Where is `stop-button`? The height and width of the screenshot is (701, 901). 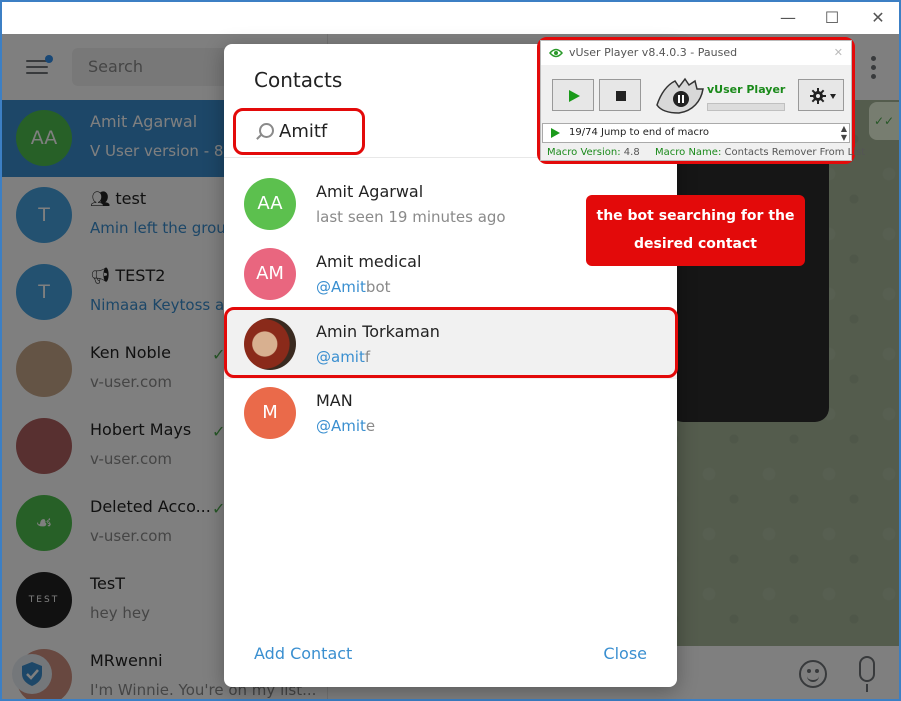
stop-button is located at coordinates (620, 95).